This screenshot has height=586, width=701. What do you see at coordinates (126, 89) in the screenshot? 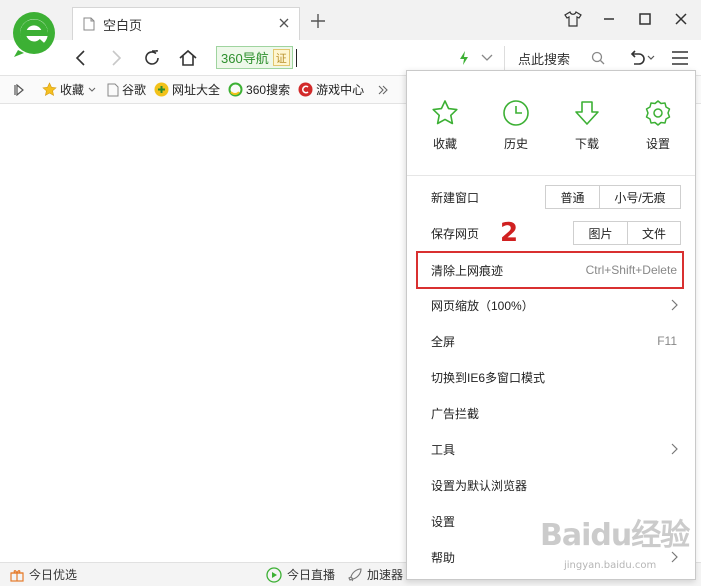
I see `bookmark-google: 谷歌` at bounding box center [126, 89].